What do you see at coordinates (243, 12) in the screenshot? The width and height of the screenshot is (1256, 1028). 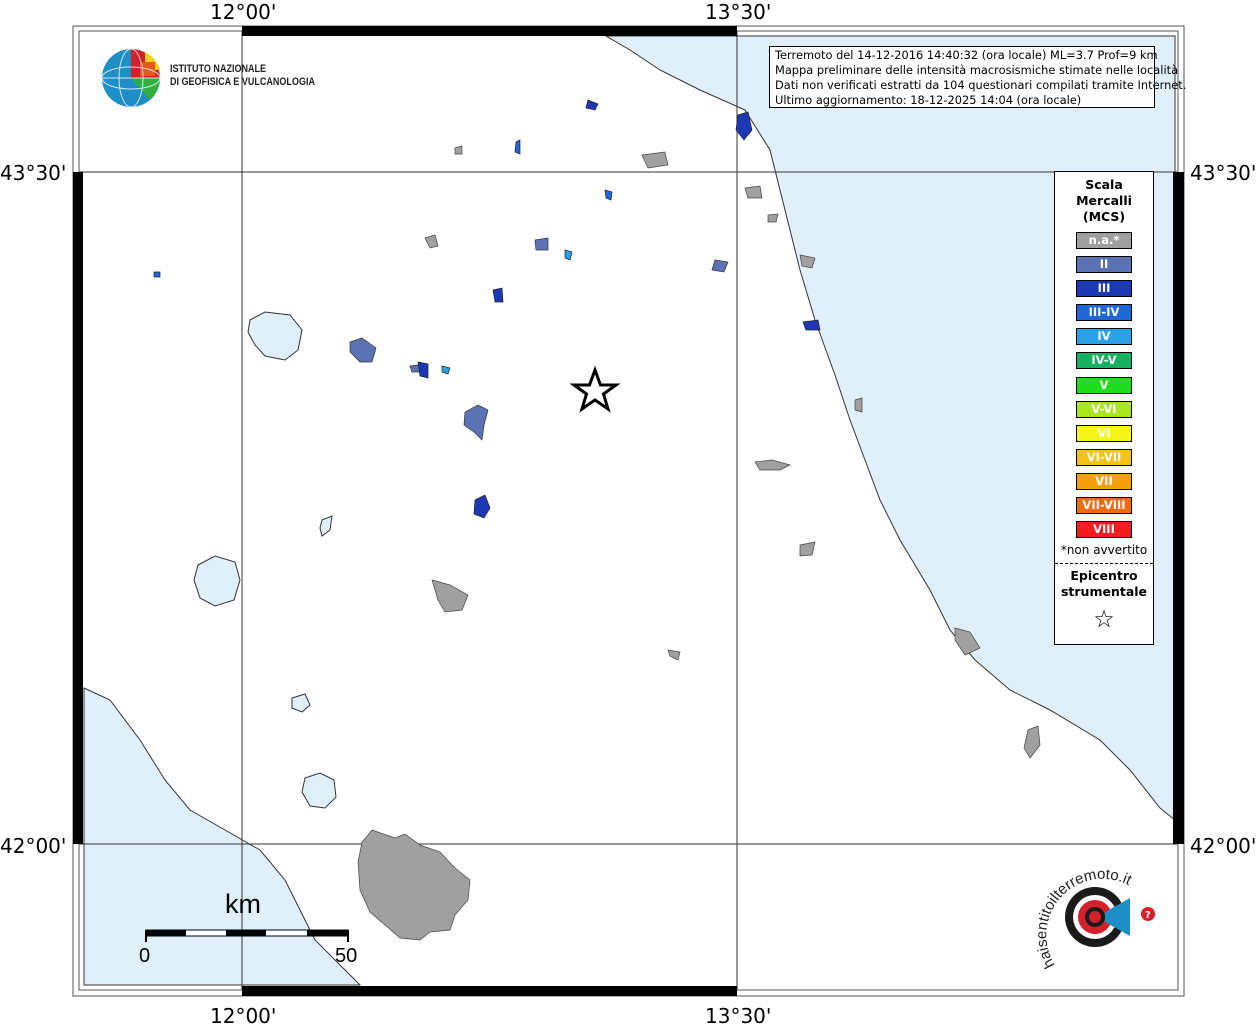 I see `lon-label-top-12: 12°00'` at bounding box center [243, 12].